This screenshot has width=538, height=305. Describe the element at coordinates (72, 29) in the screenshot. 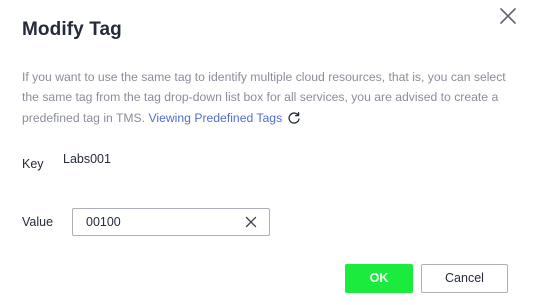

I see `dialog-title: Modify Tag` at that location.